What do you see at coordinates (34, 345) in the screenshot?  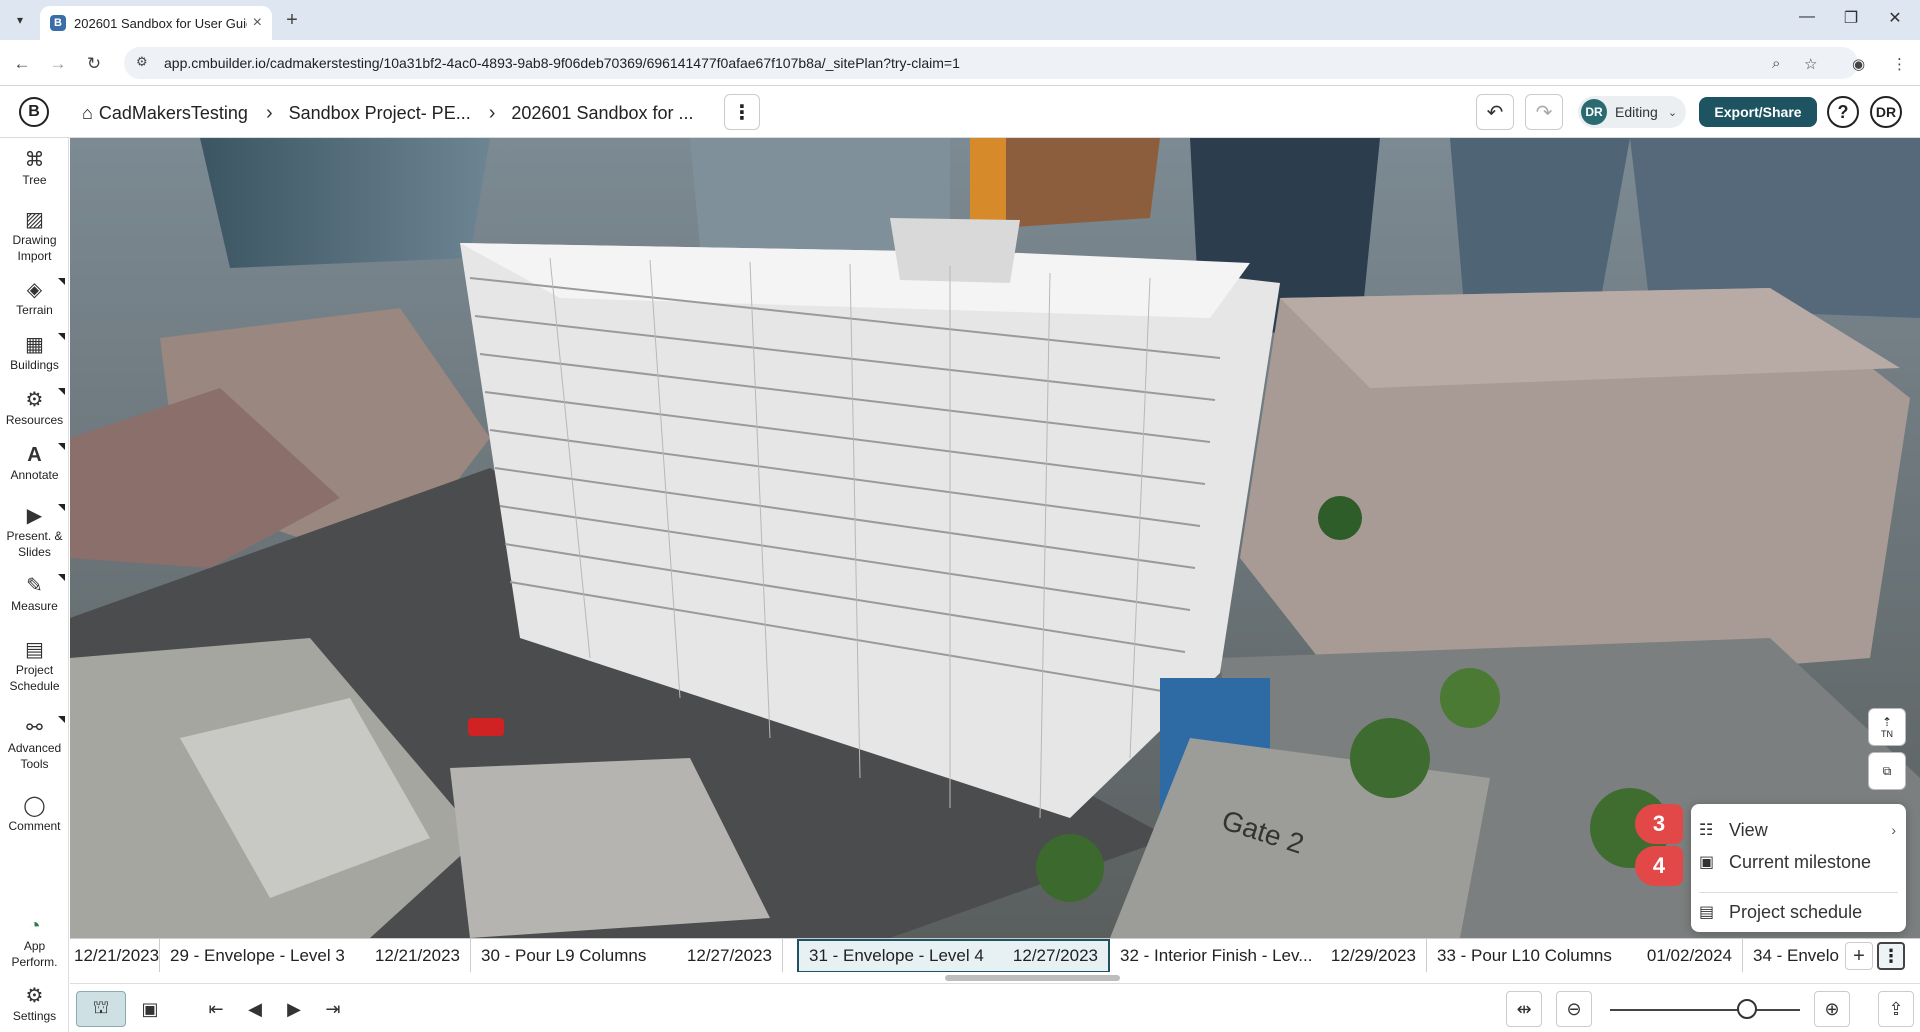 I see `buildings-icon: ▦` at bounding box center [34, 345].